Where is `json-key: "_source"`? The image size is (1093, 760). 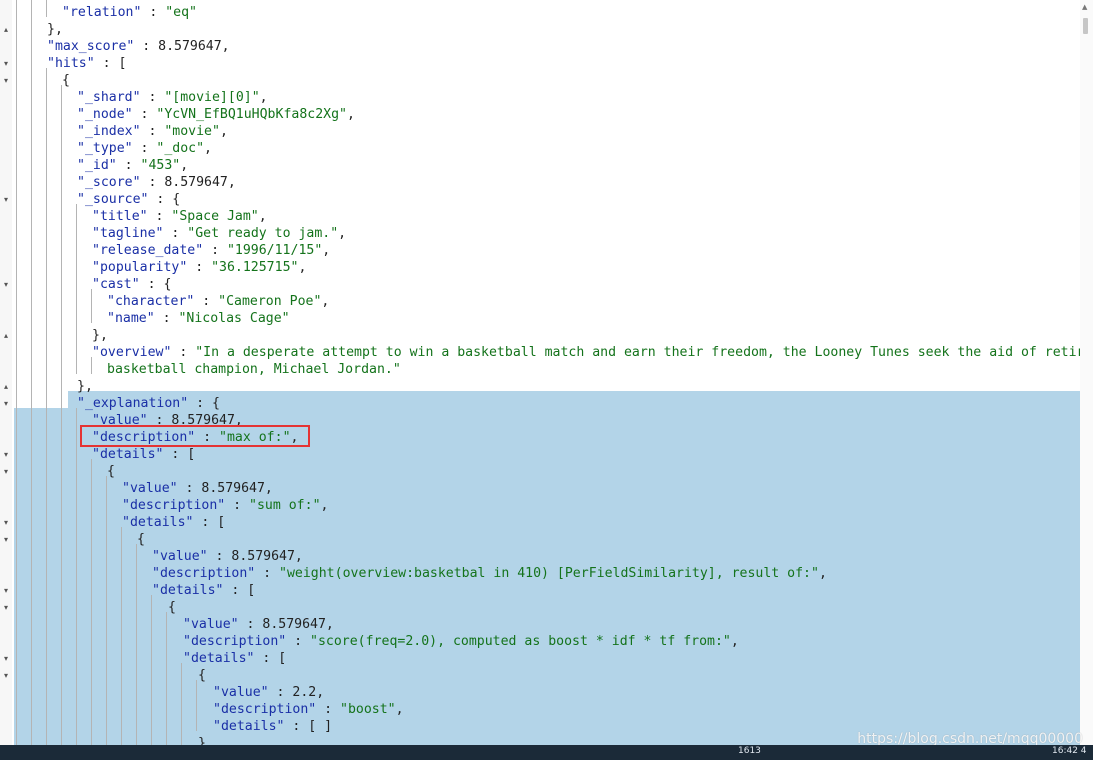
json-key: "_source" is located at coordinates (113, 199).